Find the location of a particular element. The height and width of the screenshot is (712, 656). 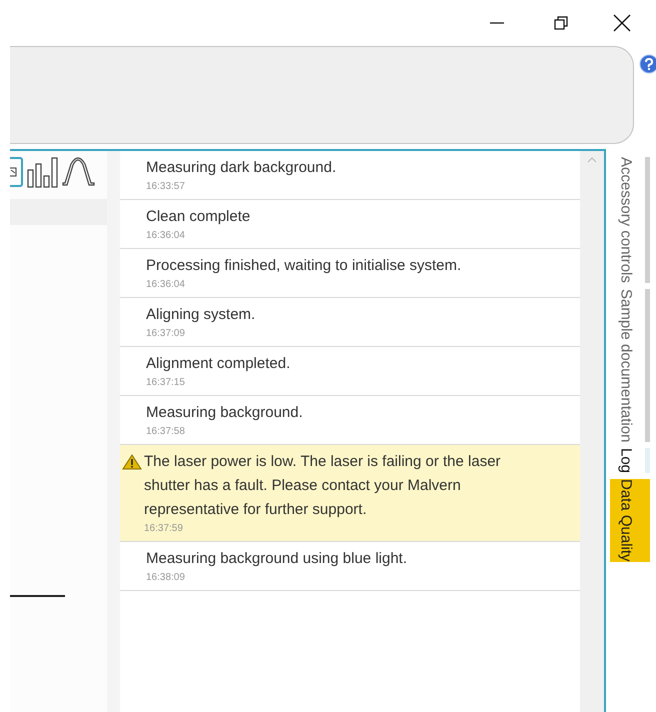

log-time: 16:37:09 is located at coordinates (166, 333).